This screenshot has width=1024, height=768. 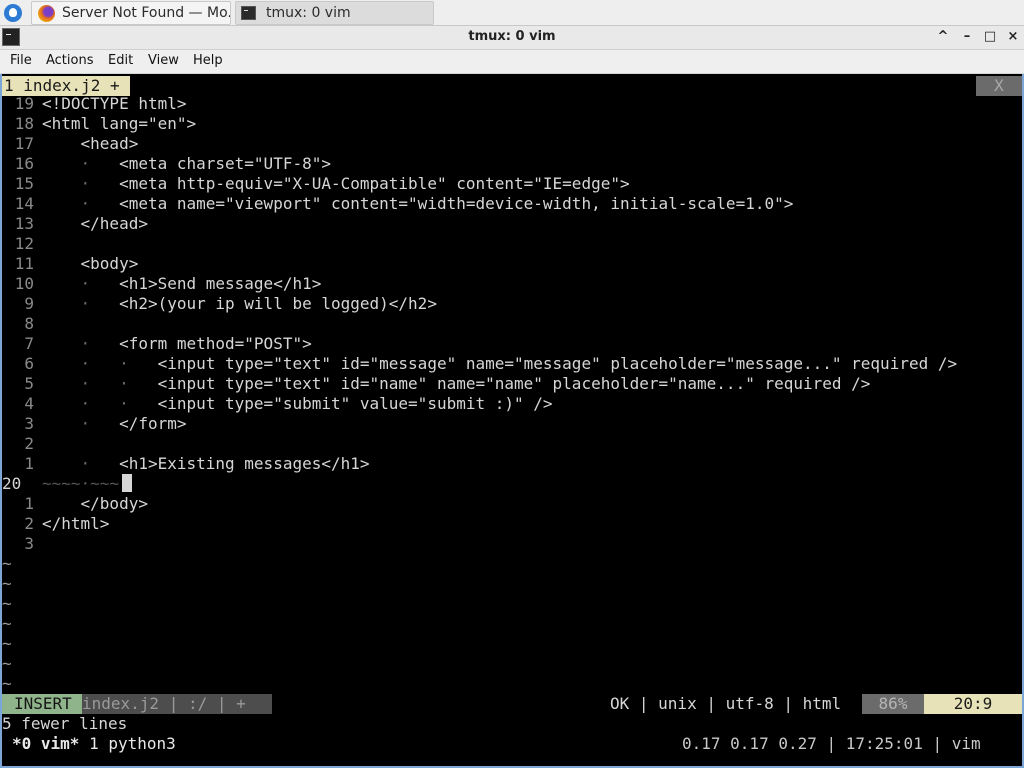 I want to click on menu-view: View, so click(x=163, y=60).